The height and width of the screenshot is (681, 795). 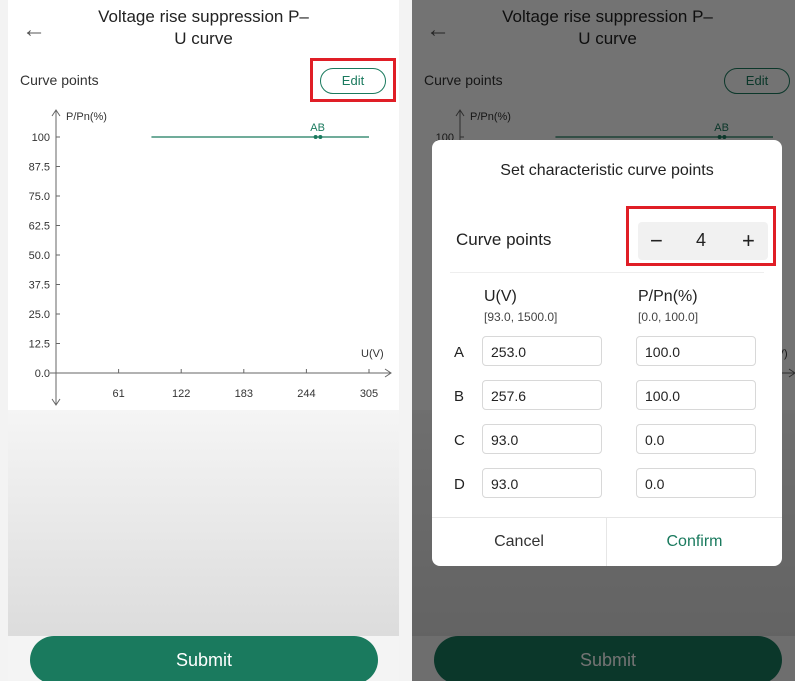 What do you see at coordinates (696, 395) in the screenshot?
I see `row-b-p-input: 100.0` at bounding box center [696, 395].